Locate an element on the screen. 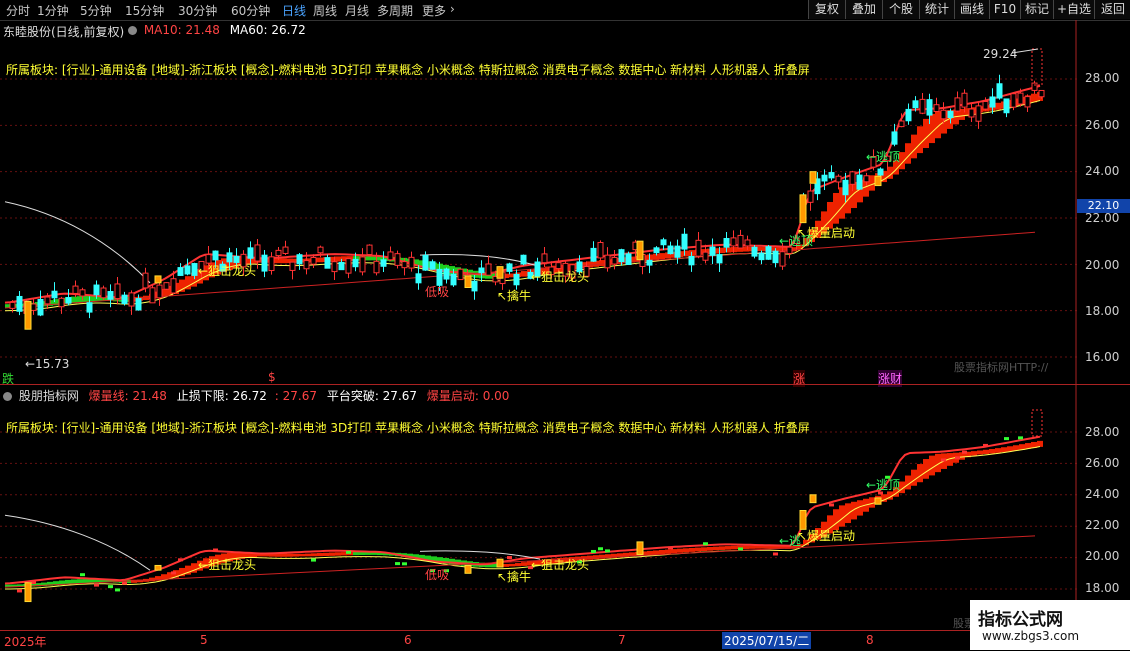 The width and height of the screenshot is (1130, 651). period-tab-daily: 日线 is located at coordinates (294, 10).